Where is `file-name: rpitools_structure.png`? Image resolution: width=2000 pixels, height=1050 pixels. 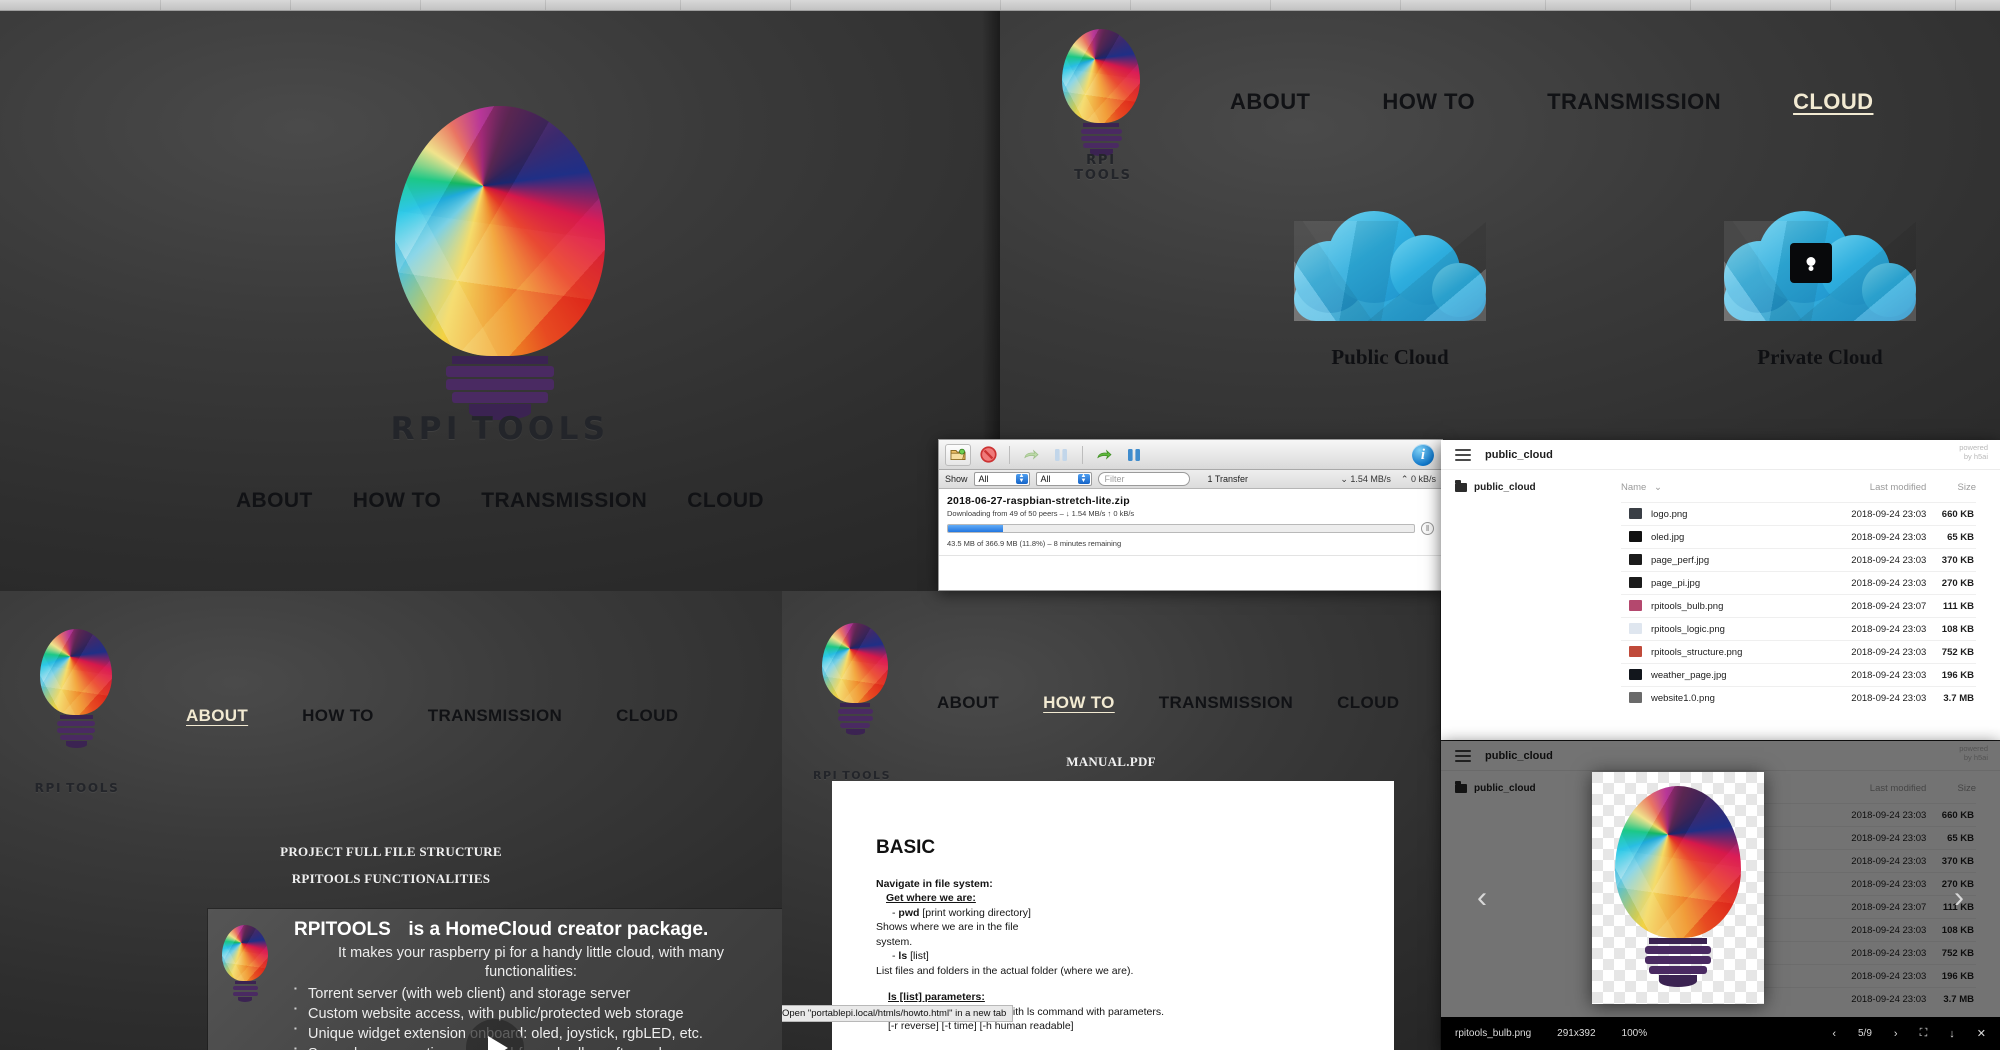
file-name: rpitools_structure.png is located at coordinates (1697, 652).